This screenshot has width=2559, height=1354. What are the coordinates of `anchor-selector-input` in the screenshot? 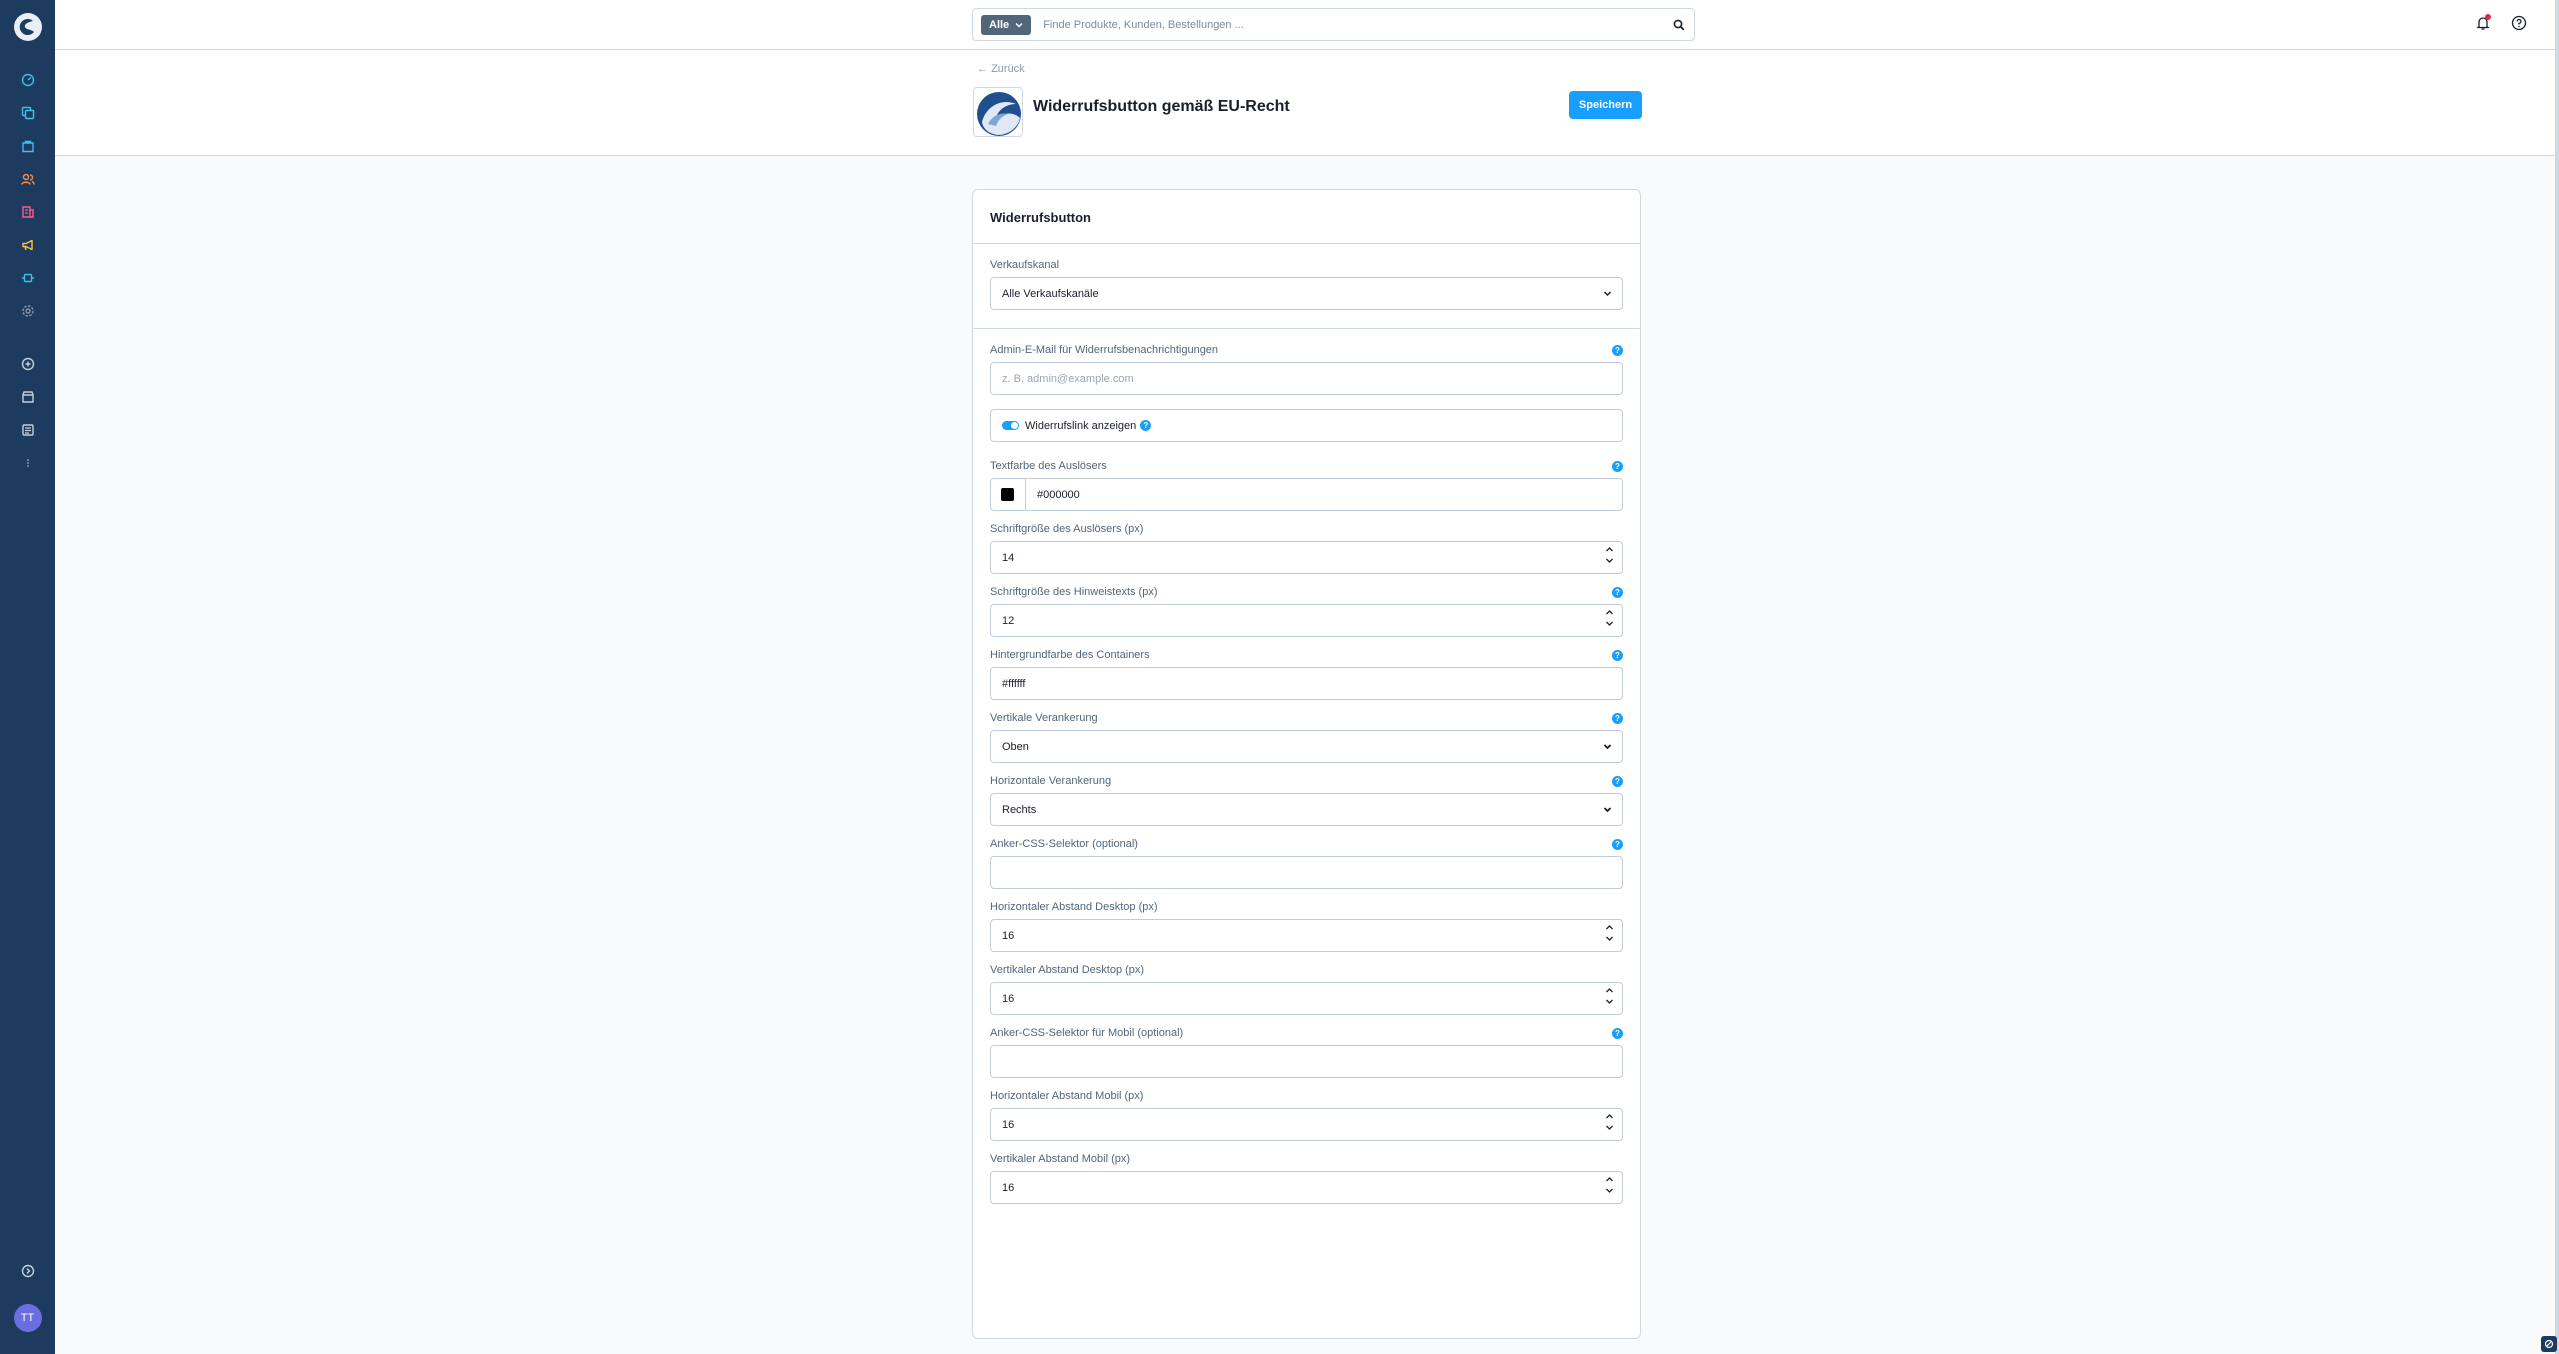 It's located at (1306, 872).